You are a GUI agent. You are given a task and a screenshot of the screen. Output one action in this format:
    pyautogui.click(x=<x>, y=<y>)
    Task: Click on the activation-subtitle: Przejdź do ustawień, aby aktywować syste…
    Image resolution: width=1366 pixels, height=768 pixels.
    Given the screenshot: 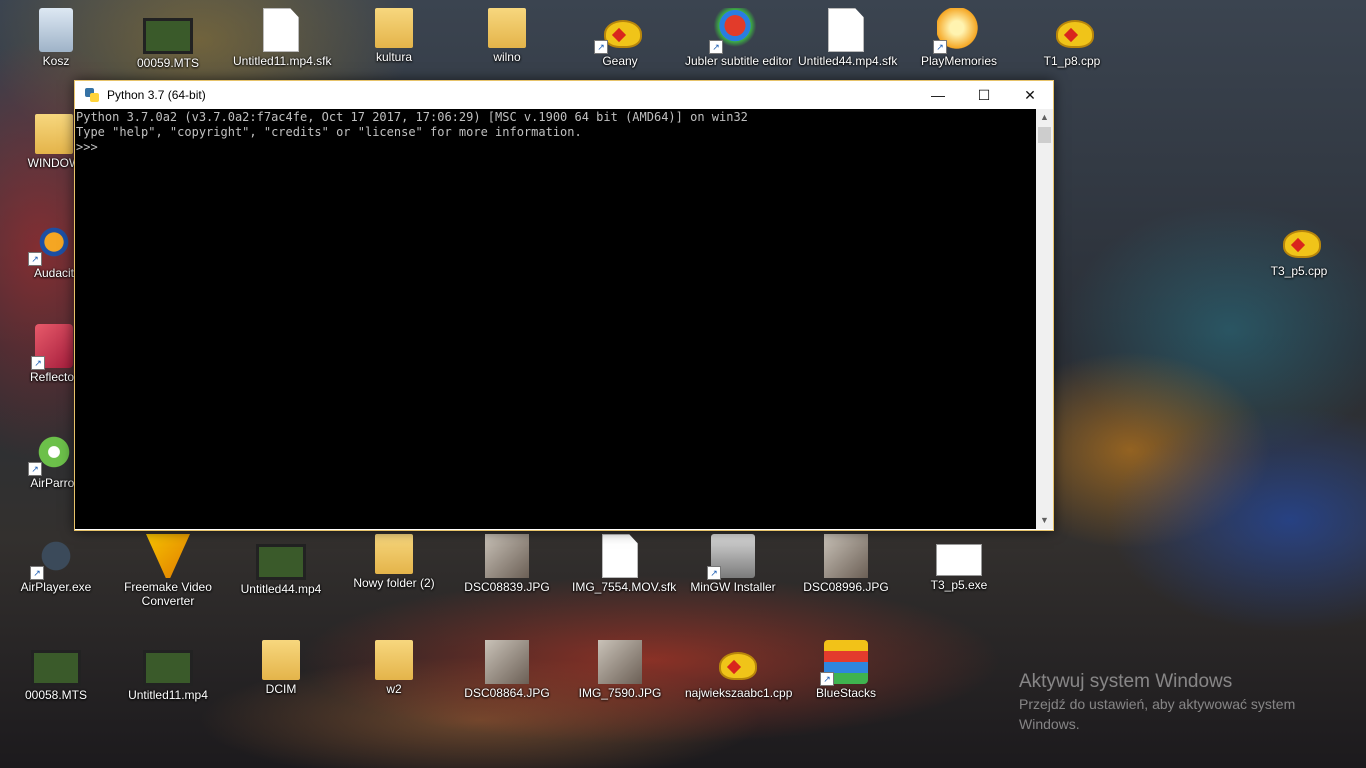 What is the action you would take?
    pyautogui.click(x=1157, y=714)
    